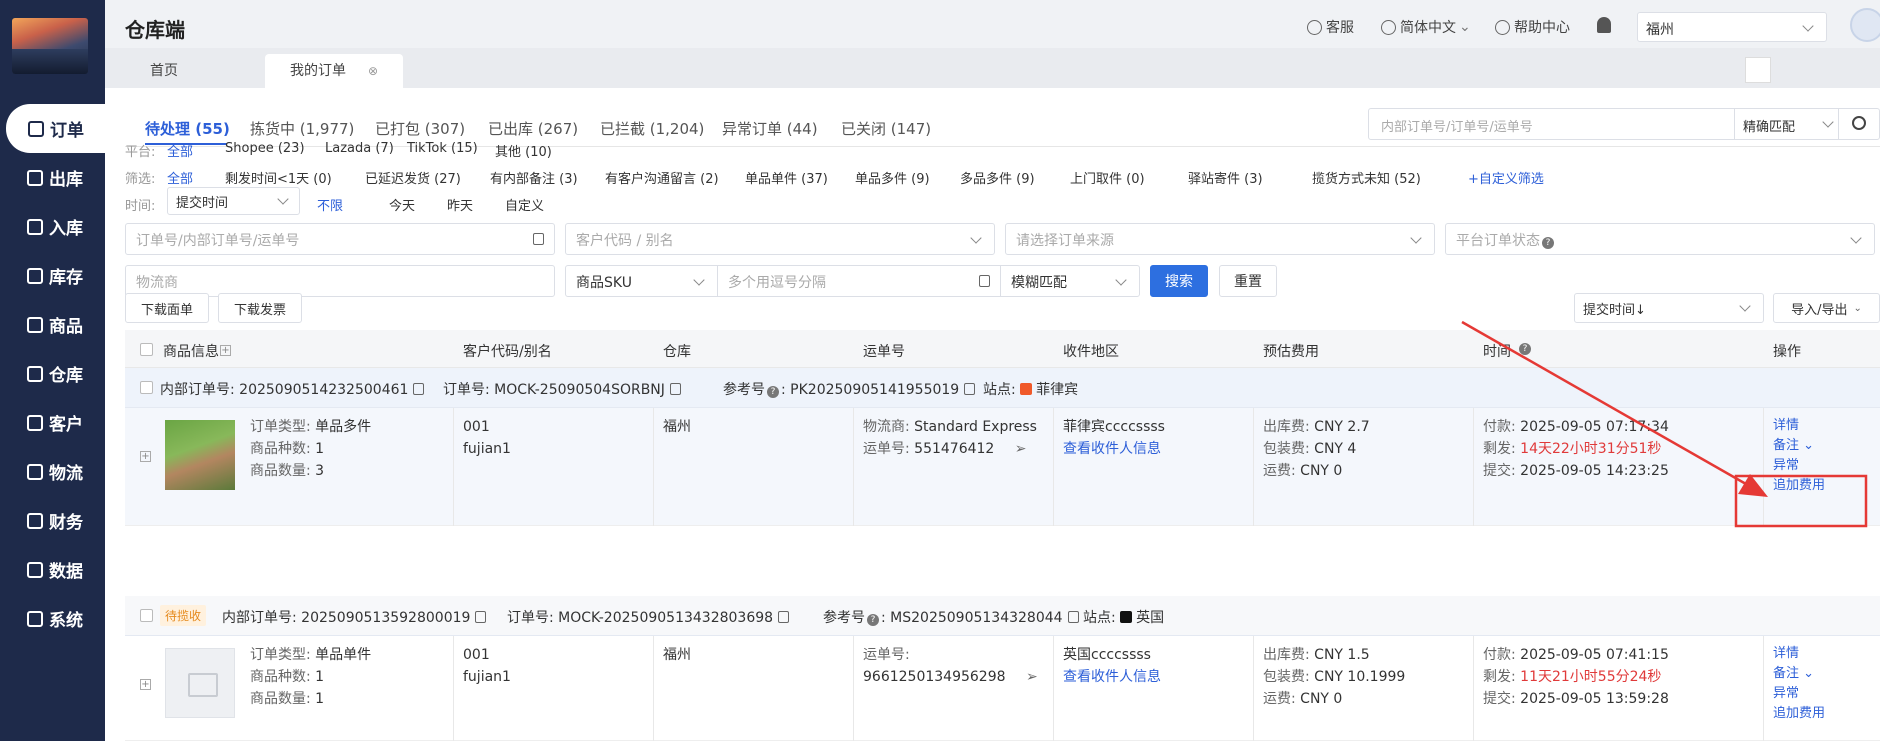 The height and width of the screenshot is (741, 1880). Describe the element at coordinates (534, 177) in the screenshot. I see `filter-internal-note: 有内部备注 (3)` at that location.